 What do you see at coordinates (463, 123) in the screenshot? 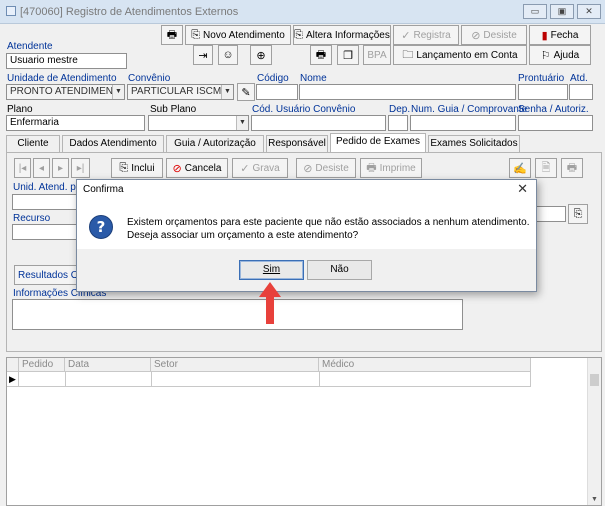
I see `num-guia-field` at bounding box center [463, 123].